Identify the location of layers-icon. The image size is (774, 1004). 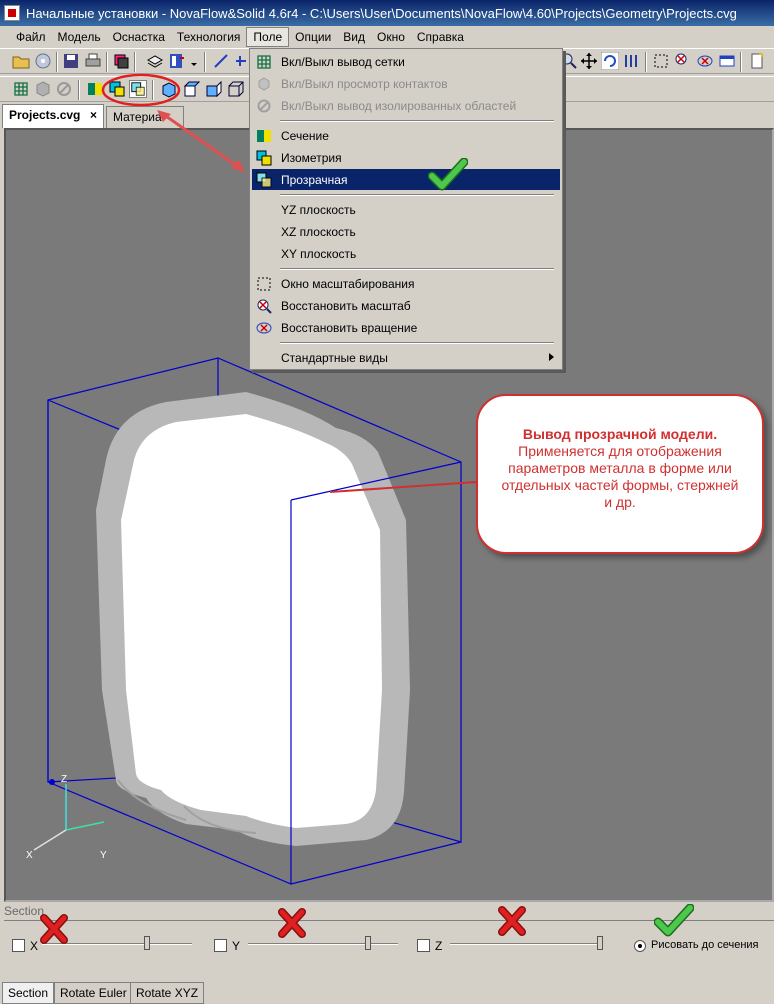
(121, 61).